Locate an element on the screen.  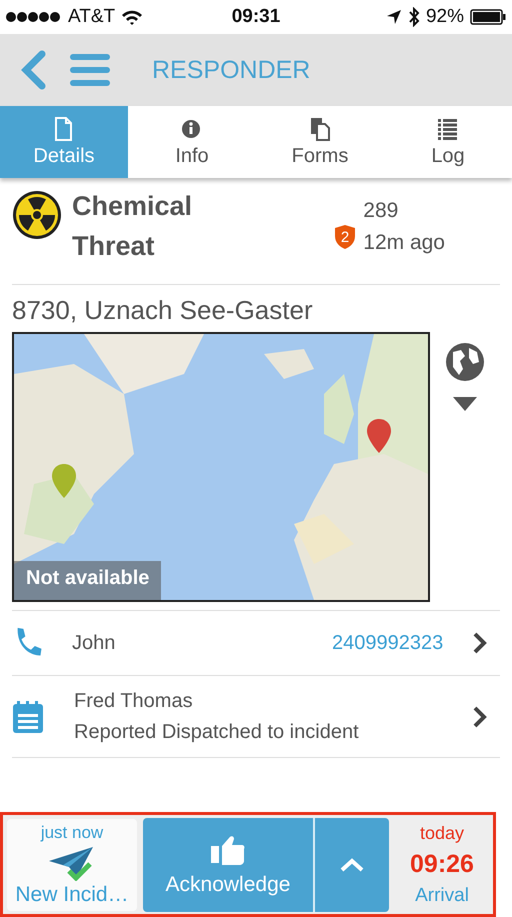
battery-icon is located at coordinates (488, 17).